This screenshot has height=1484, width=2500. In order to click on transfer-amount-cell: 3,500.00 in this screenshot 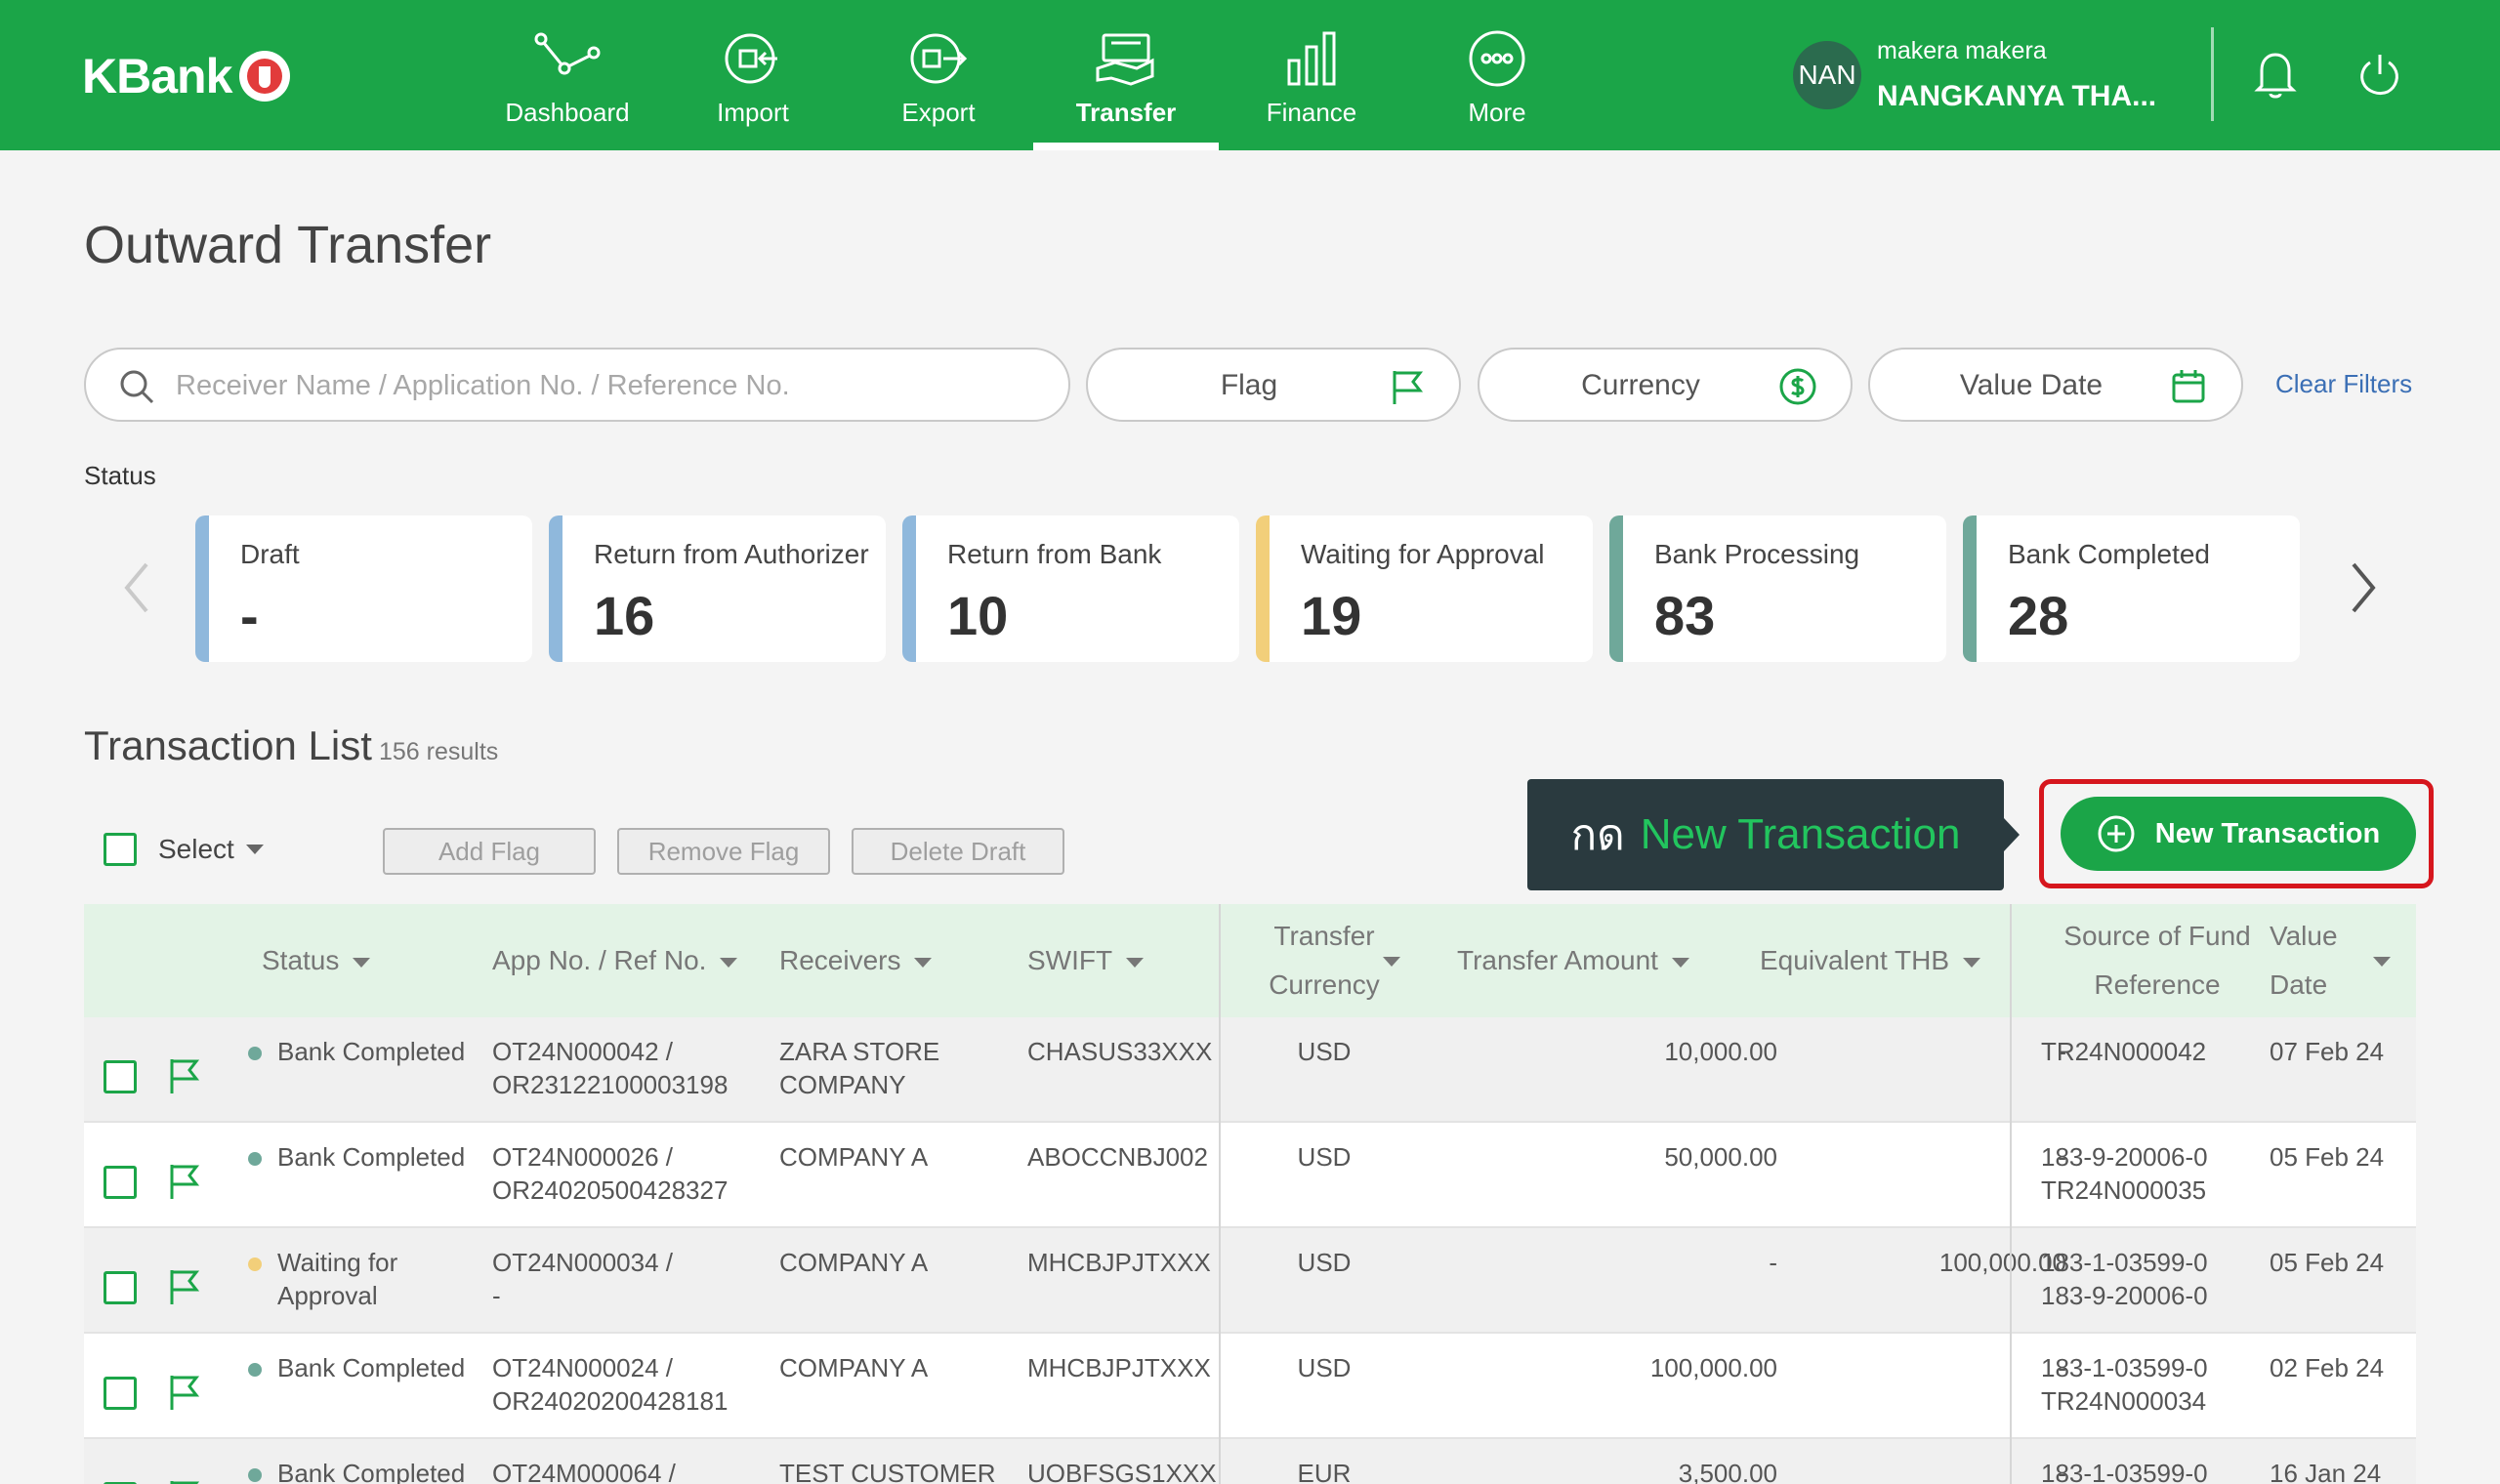, I will do `click(1727, 1472)`.